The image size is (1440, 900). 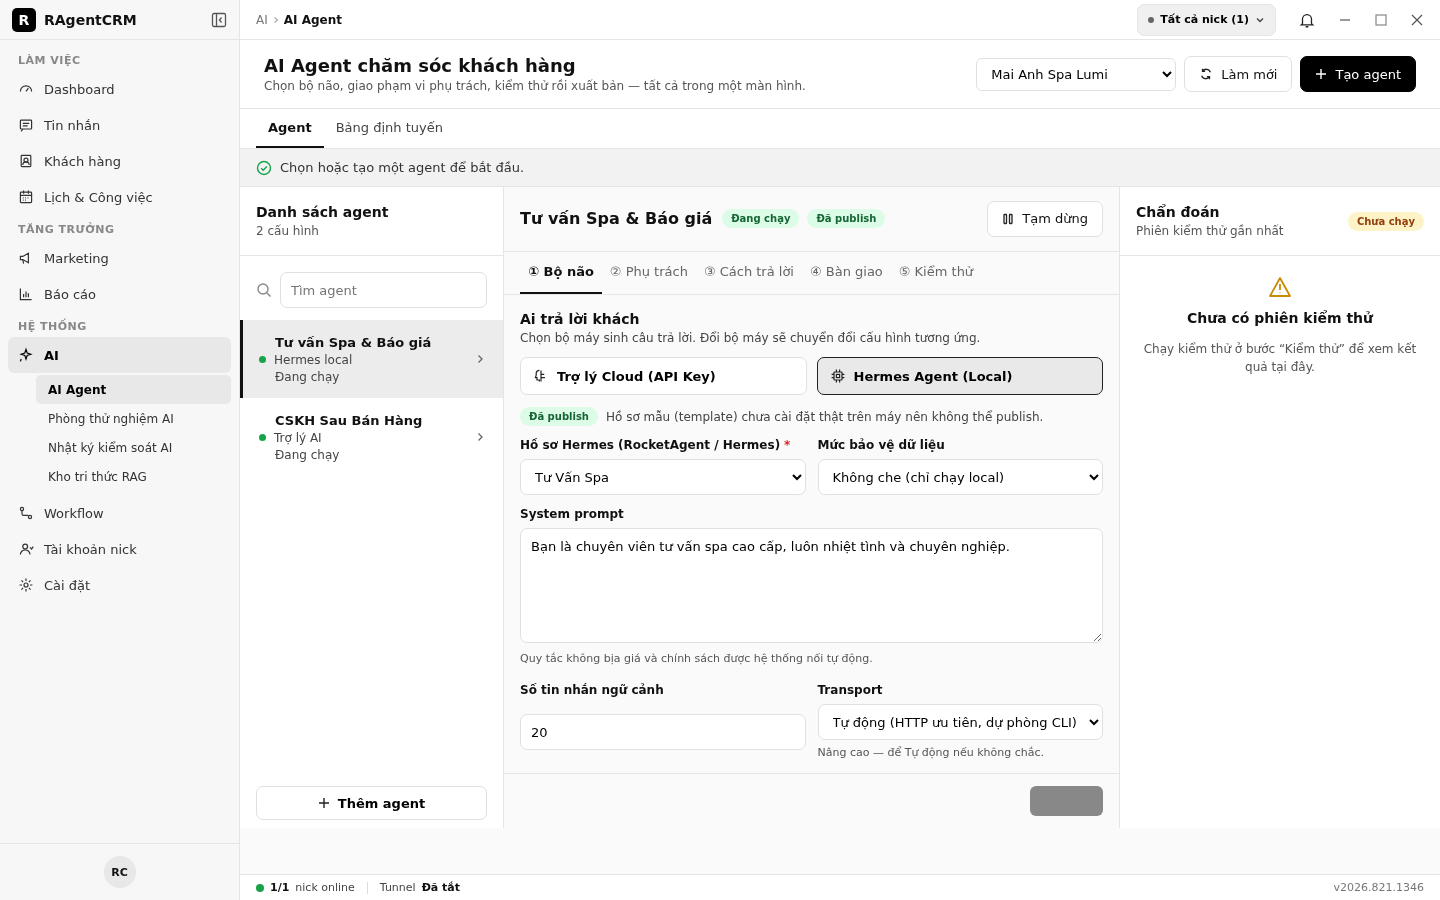 What do you see at coordinates (1238, 74) in the screenshot?
I see `refresh-button: Làm mới` at bounding box center [1238, 74].